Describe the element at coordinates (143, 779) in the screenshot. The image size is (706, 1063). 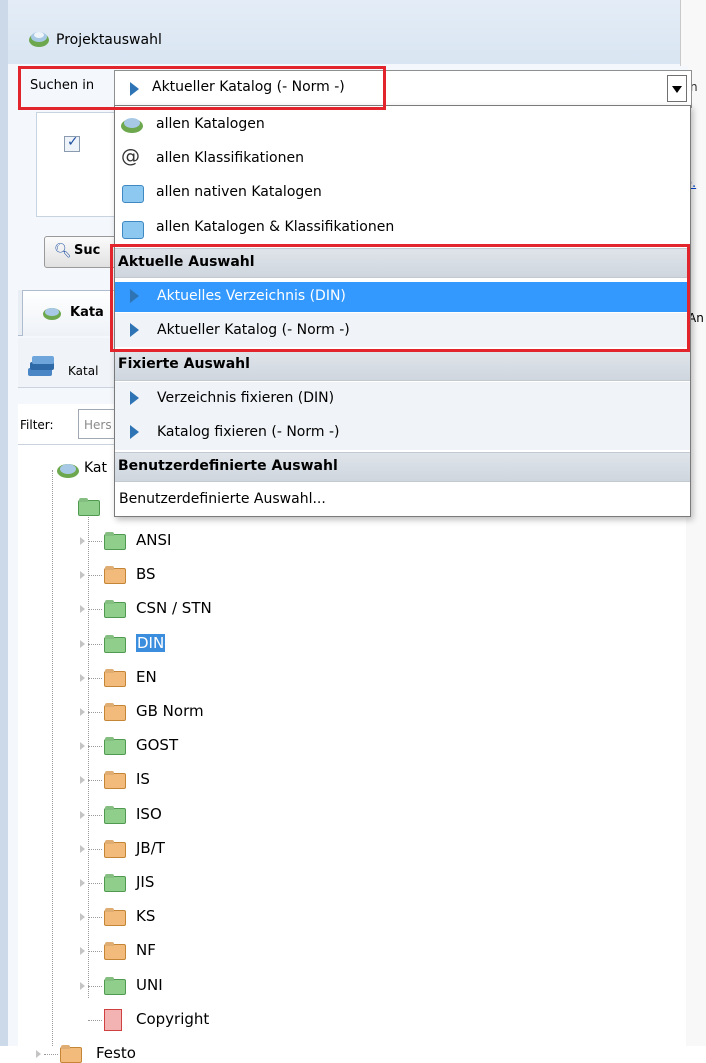
I see `tree-item-label: IS` at that location.